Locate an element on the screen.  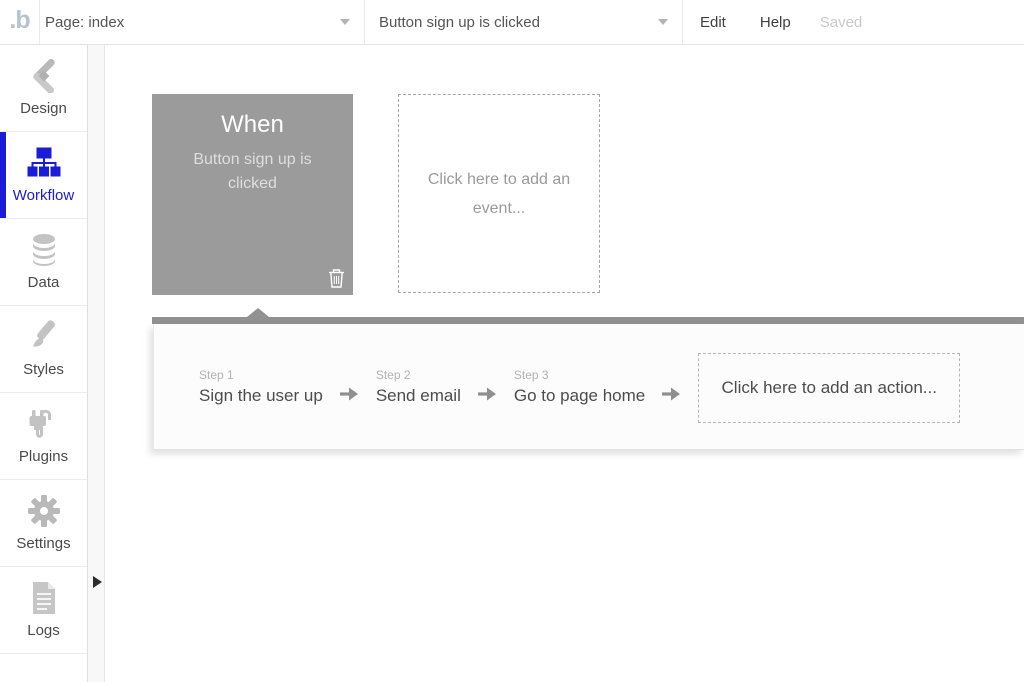
bubble-logo: .b is located at coordinates (20, 22).